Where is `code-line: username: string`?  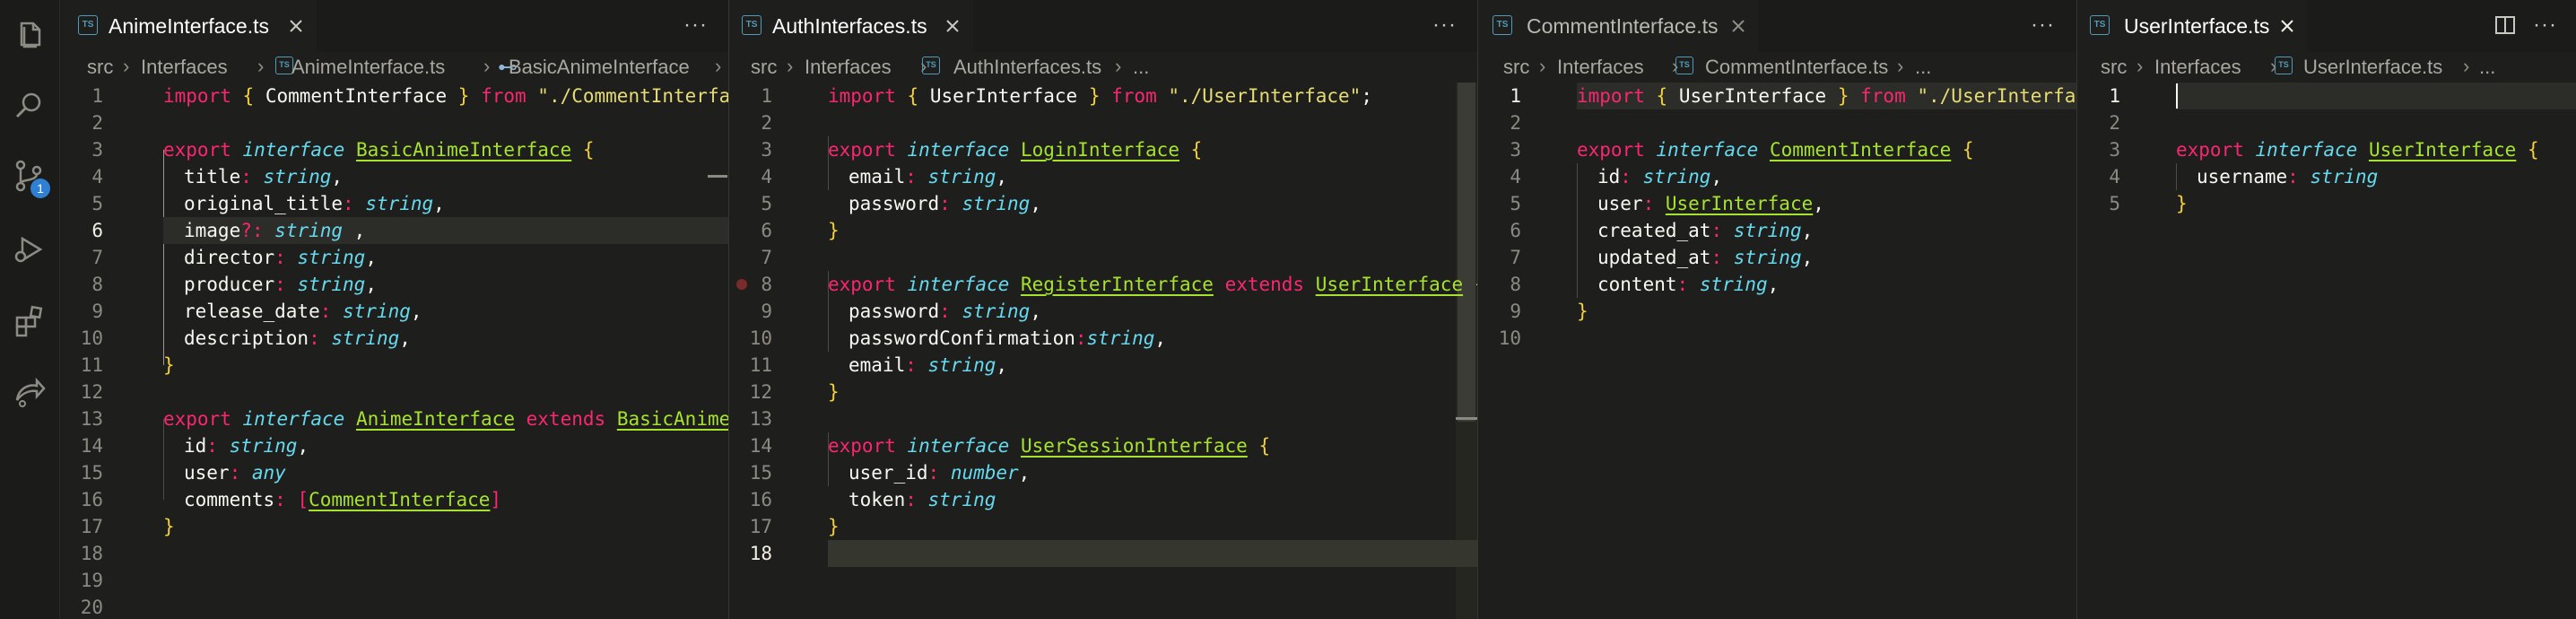
code-line: username: string is located at coordinates (2288, 176).